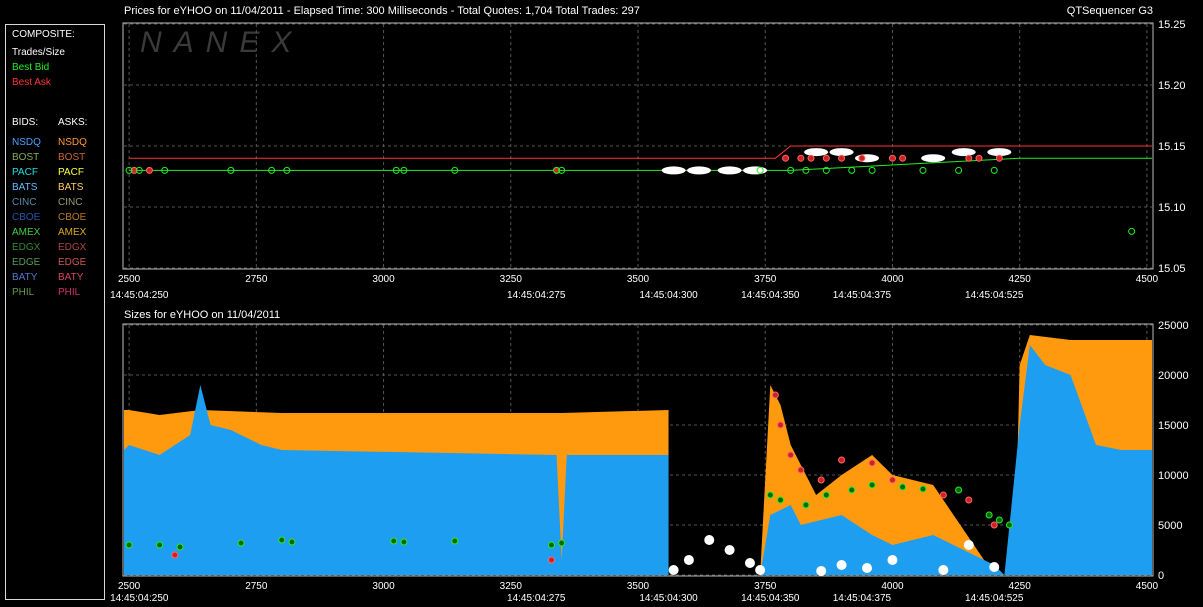 The width and height of the screenshot is (1203, 607). Describe the element at coordinates (668, 598) in the screenshot. I see `size-time-label: 14:45:04:300` at that location.